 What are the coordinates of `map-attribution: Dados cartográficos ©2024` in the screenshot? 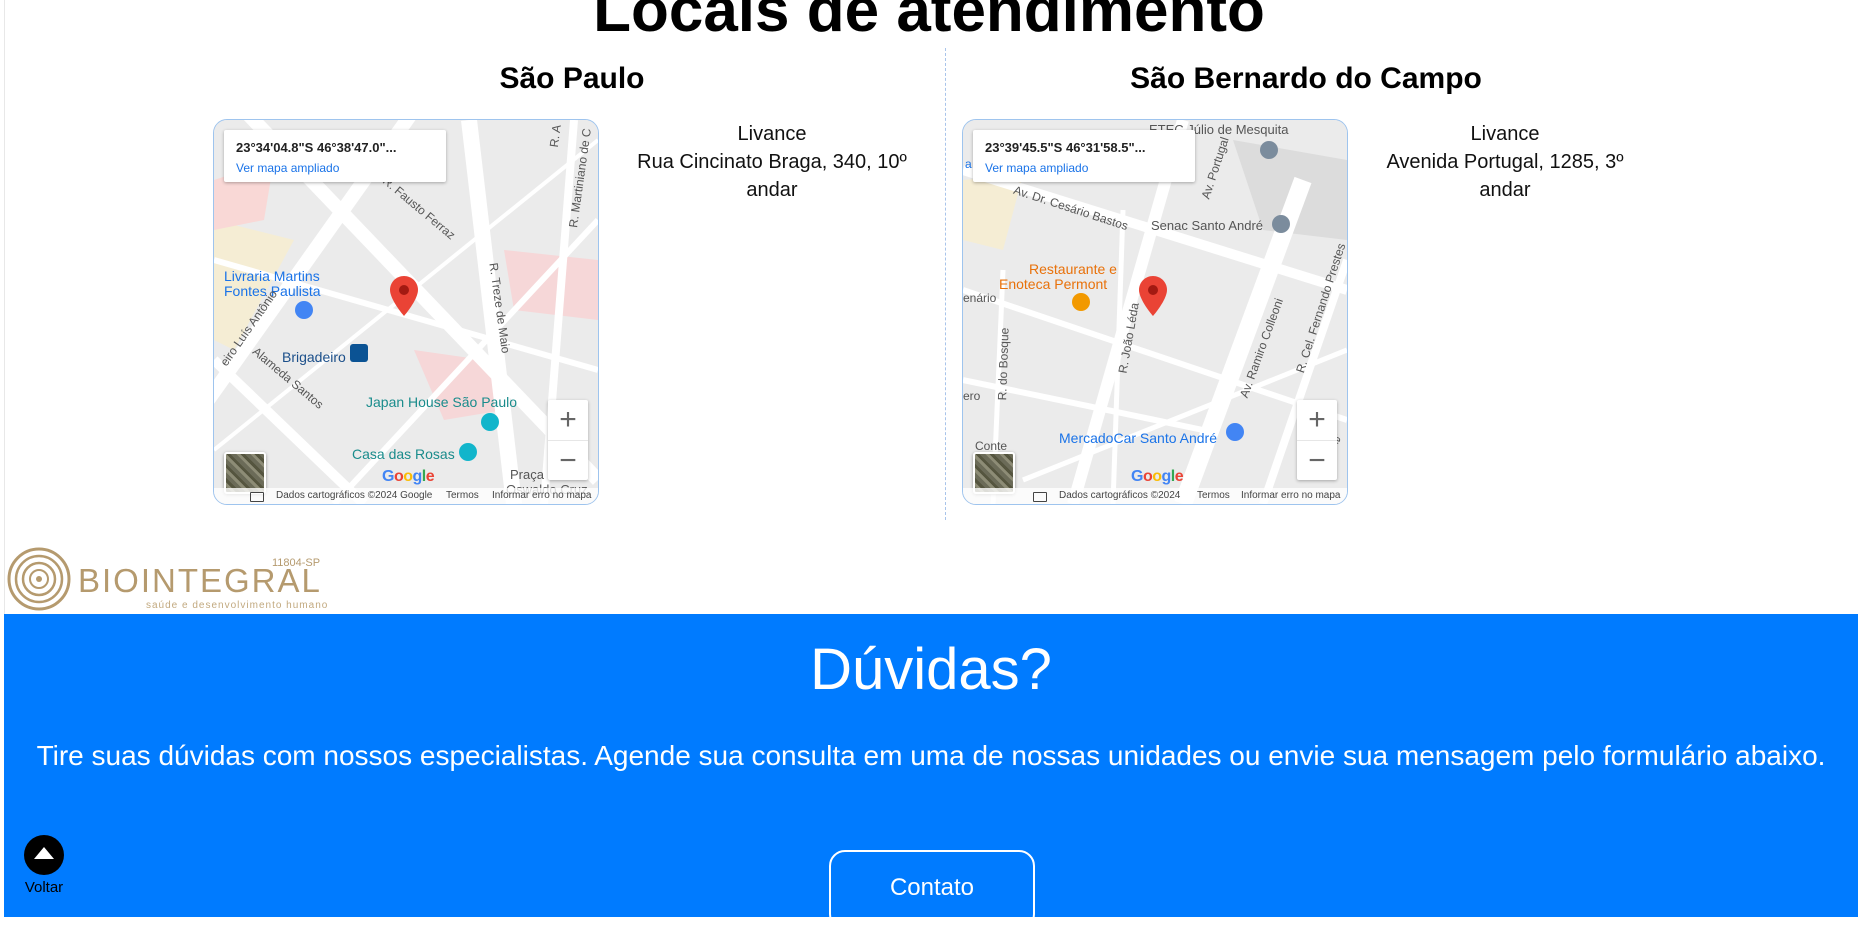 It's located at (1120, 495).